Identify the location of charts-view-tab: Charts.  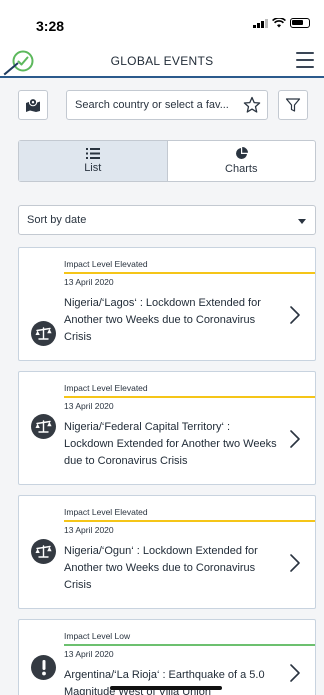
(242, 161).